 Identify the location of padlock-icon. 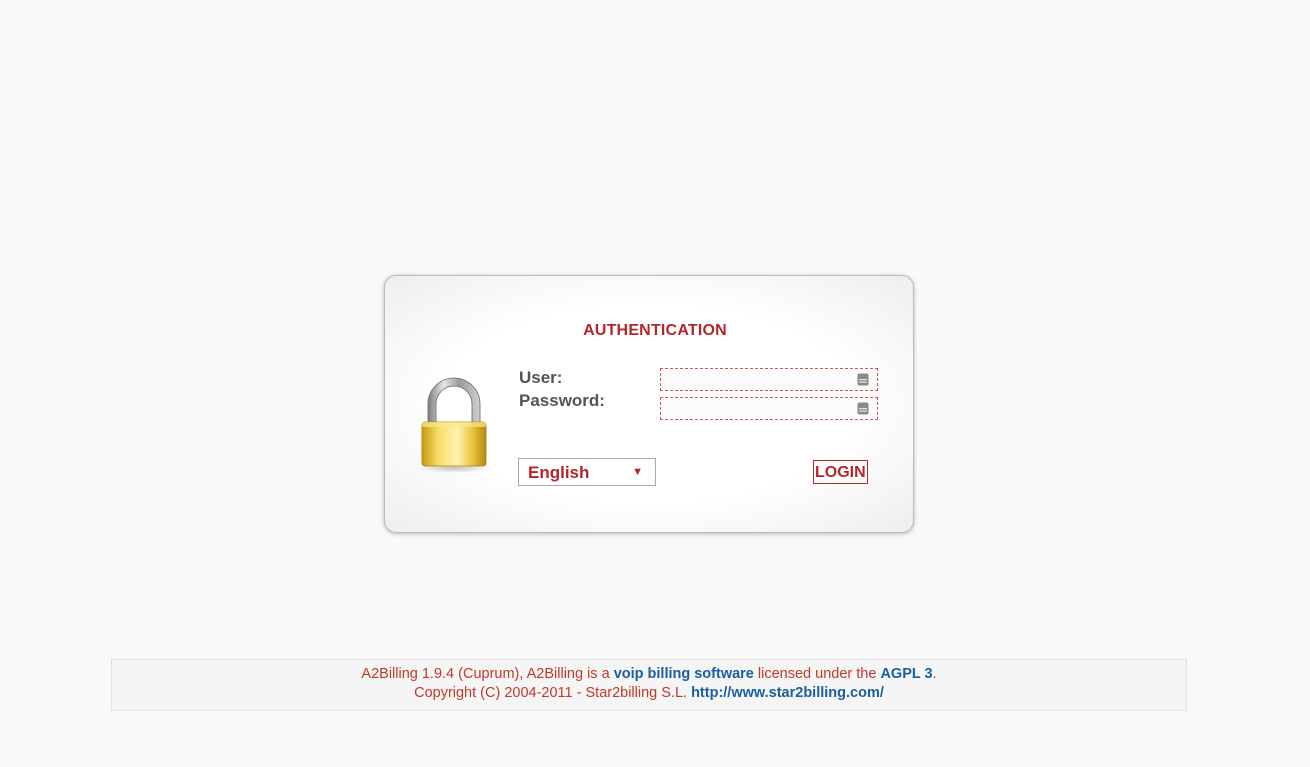
(454, 425).